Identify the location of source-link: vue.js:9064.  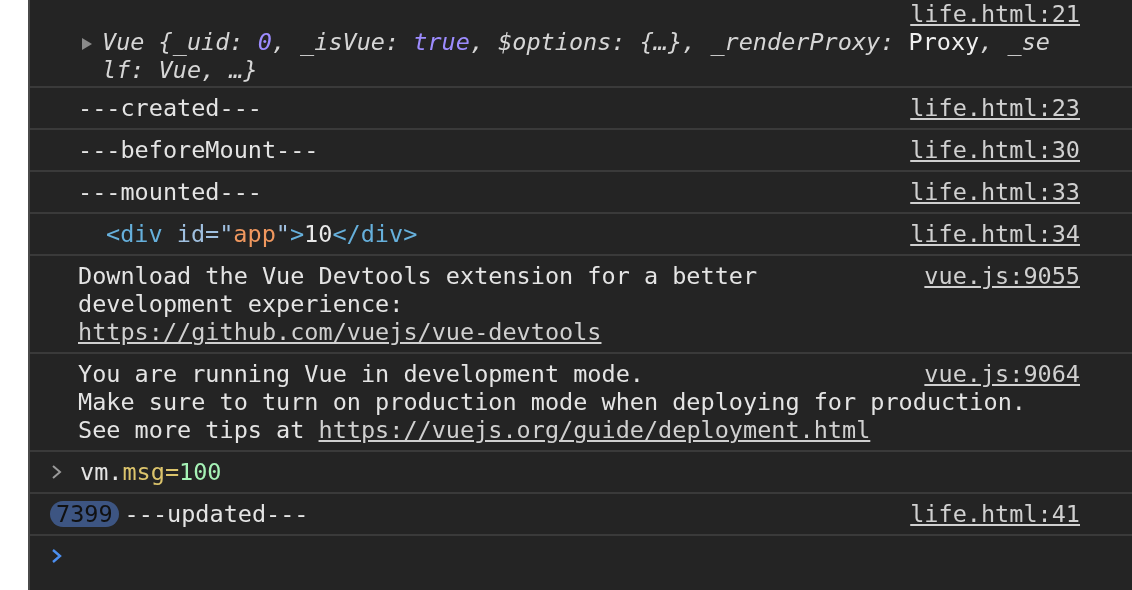
(1002, 374).